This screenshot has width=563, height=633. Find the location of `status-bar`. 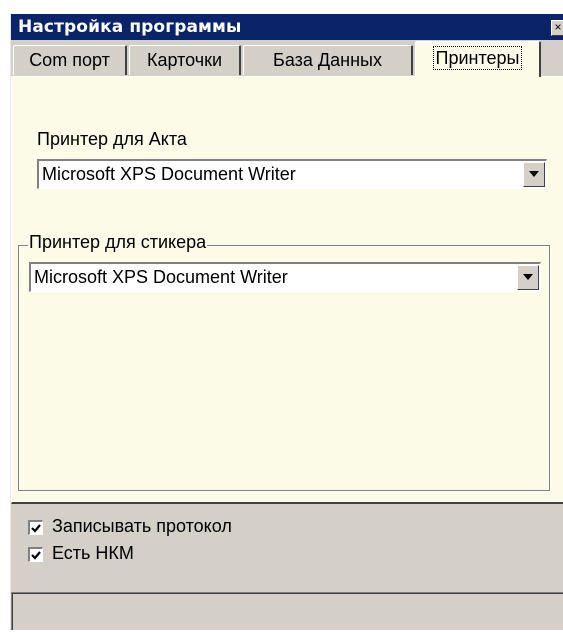

status-bar is located at coordinates (287, 611).